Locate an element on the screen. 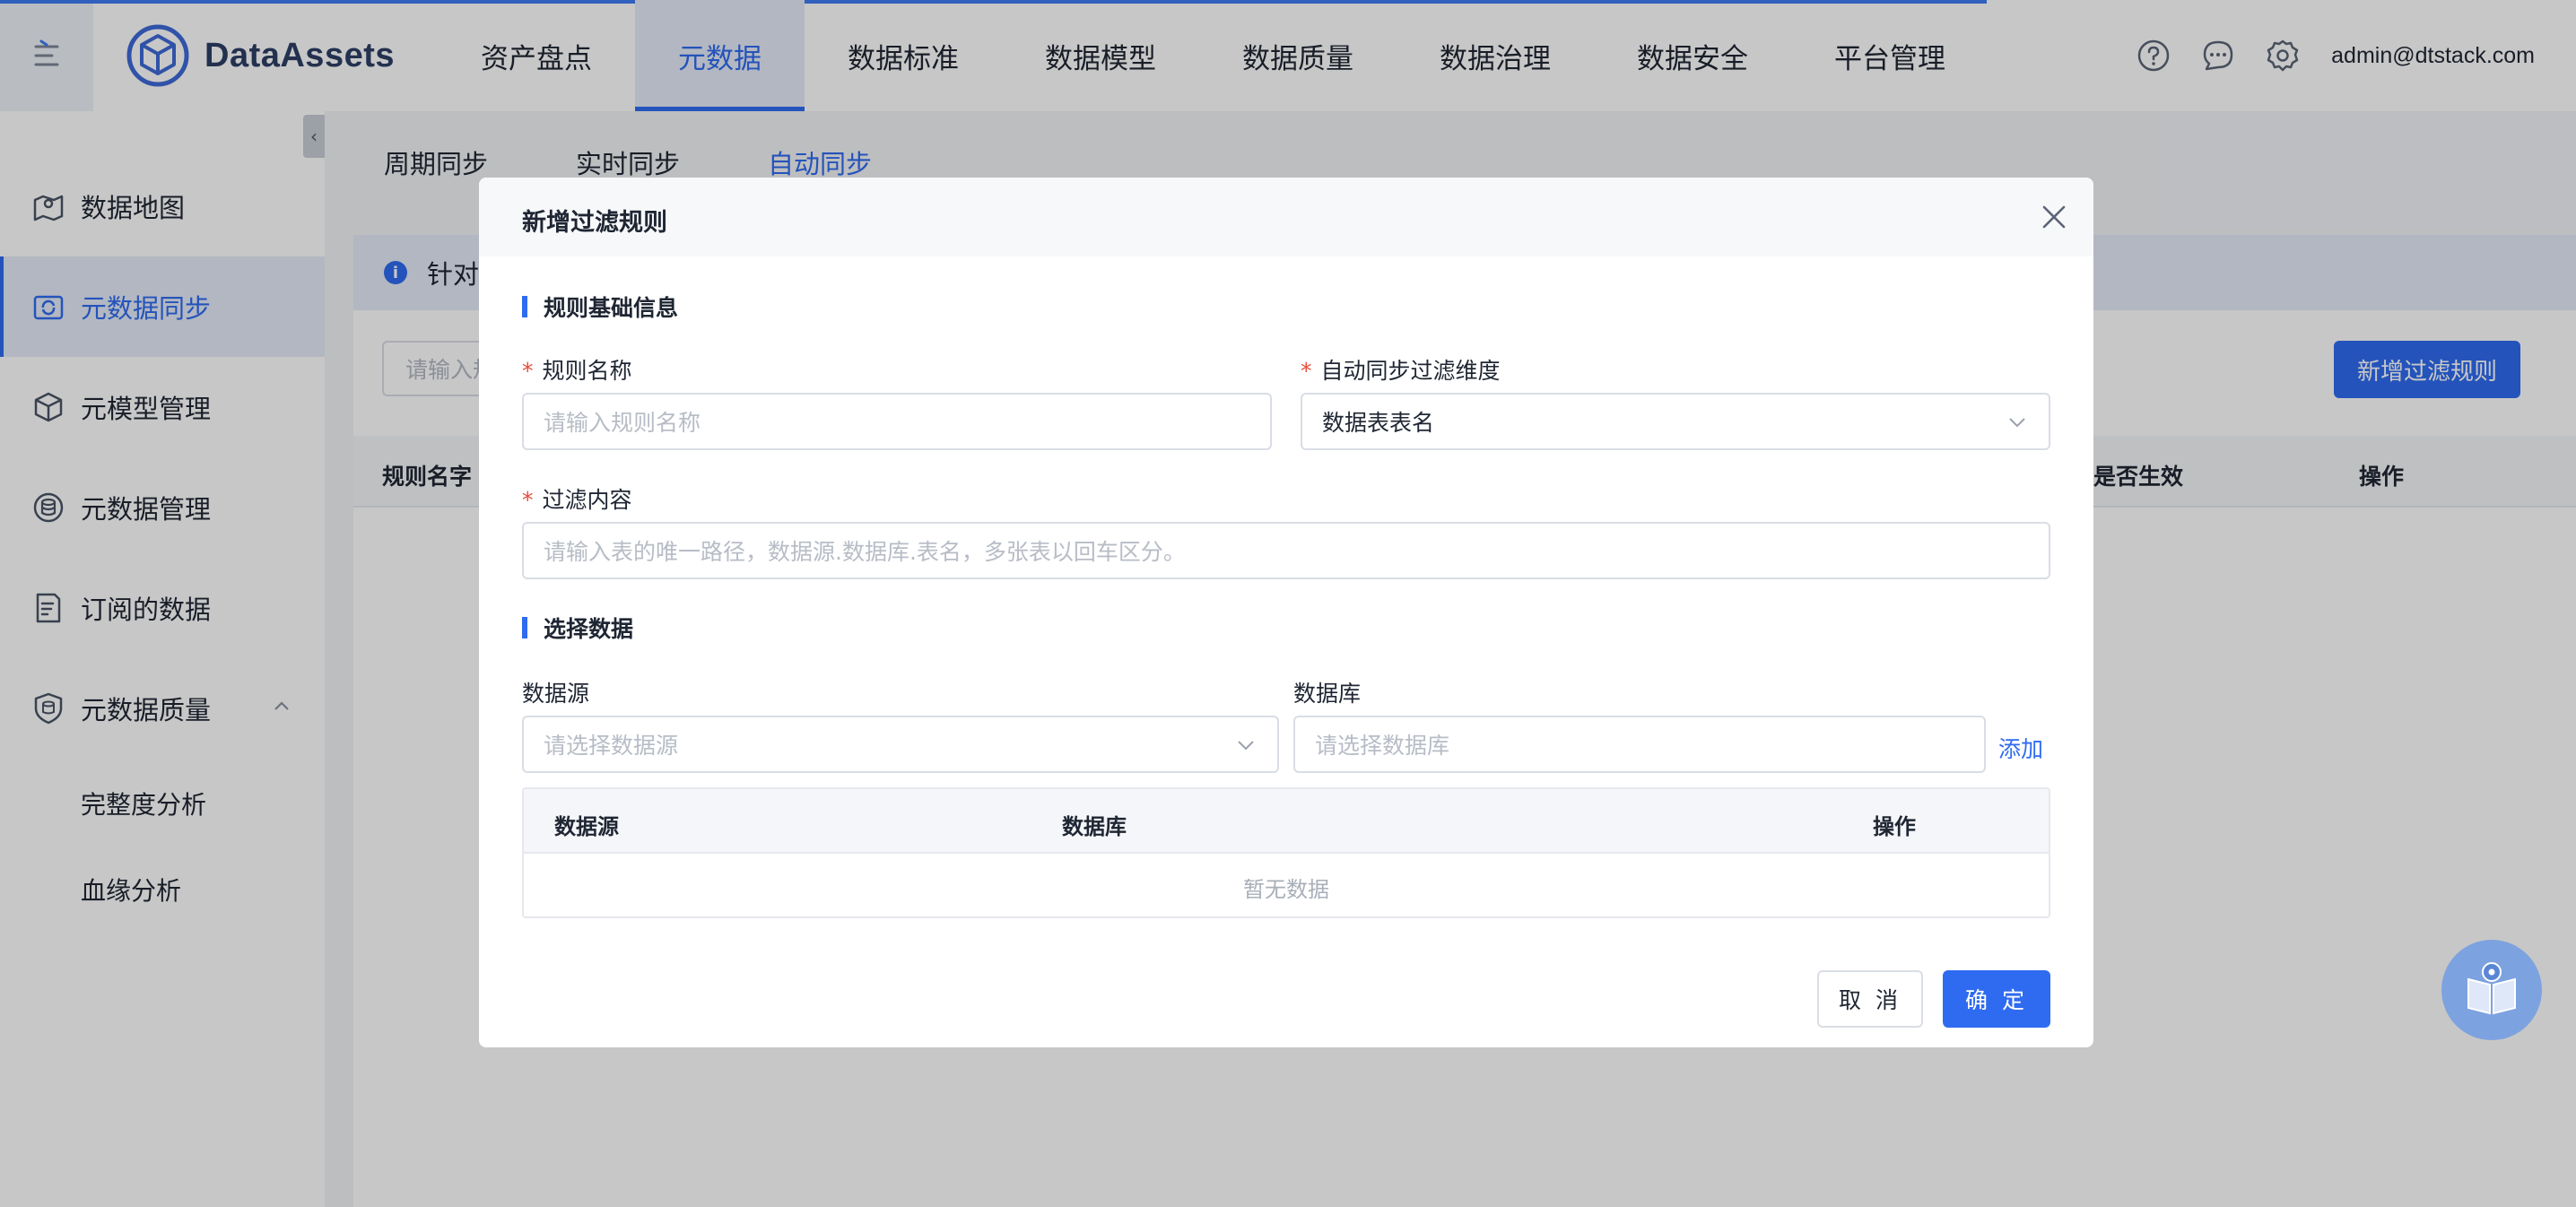 This screenshot has width=2576, height=1207. book-icon is located at coordinates (2491, 988).